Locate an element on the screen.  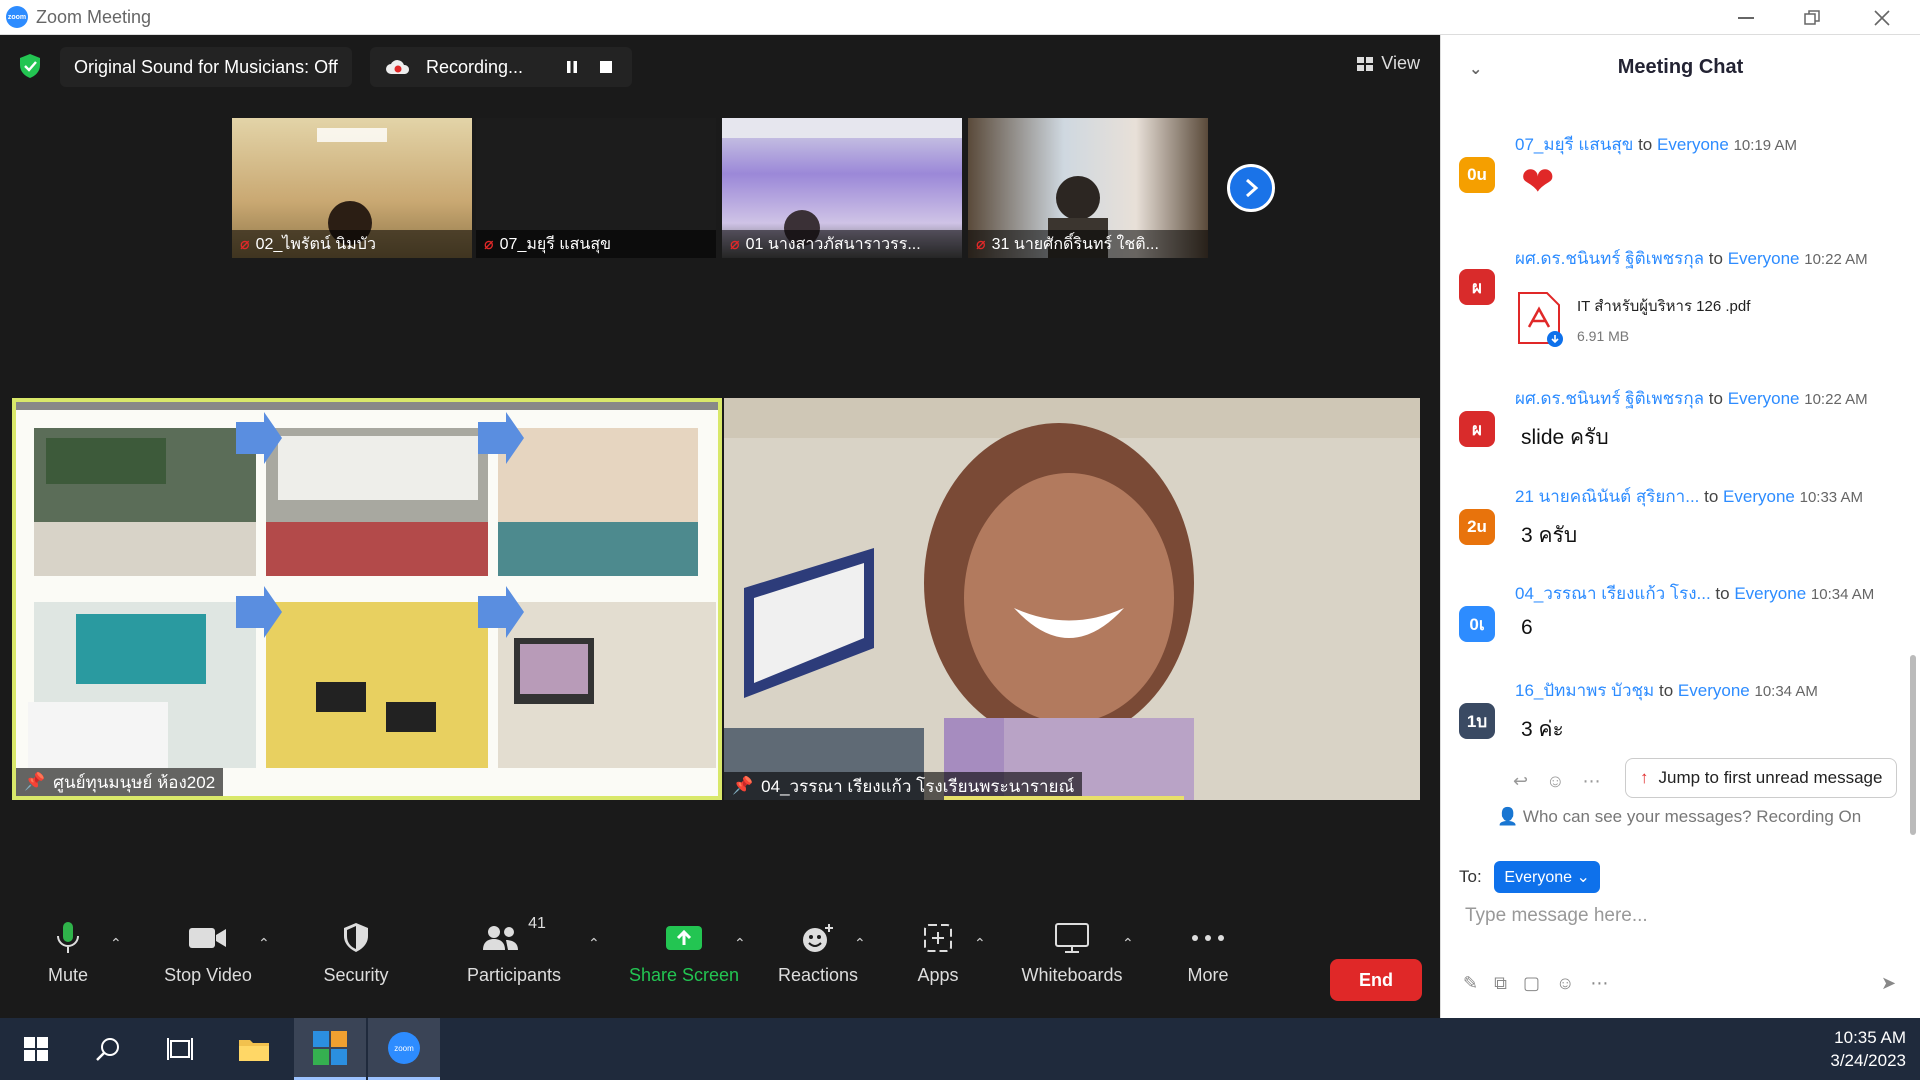
search-icon is located at coordinates (107, 1049).